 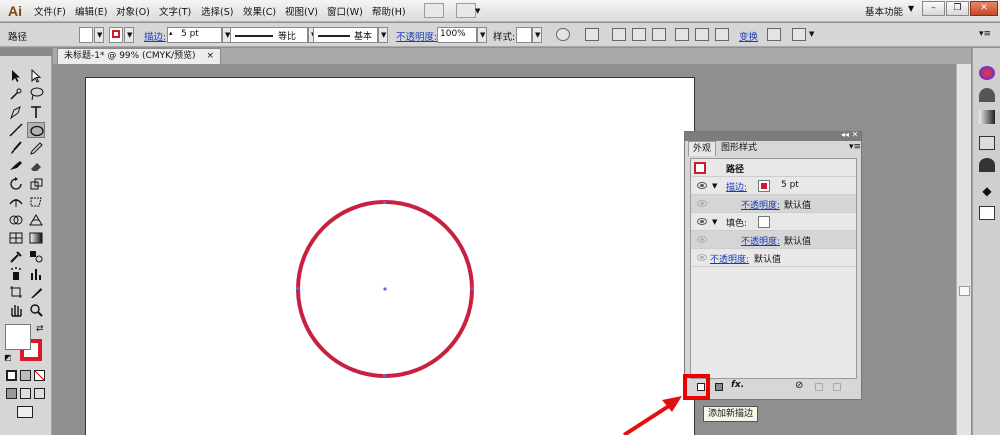 I want to click on free-transform-tool-icon, so click(x=36, y=202).